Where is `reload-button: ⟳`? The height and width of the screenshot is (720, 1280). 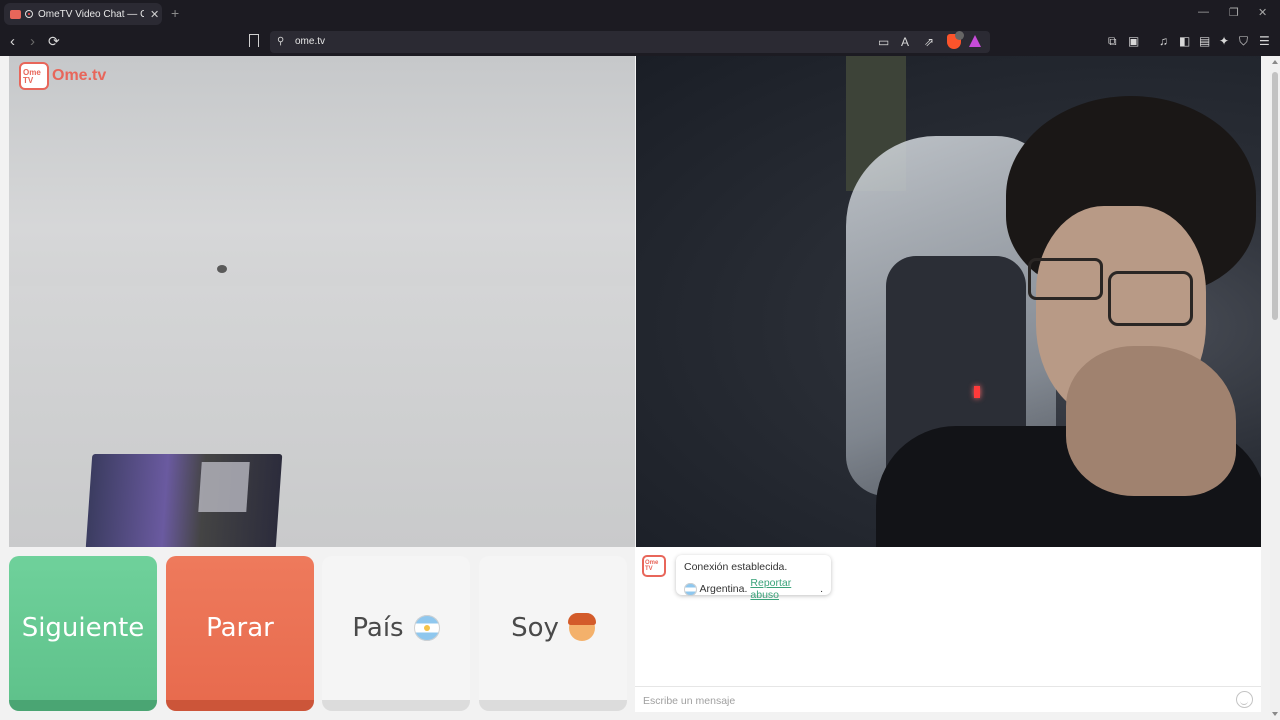
reload-button: ⟳ is located at coordinates (54, 41).